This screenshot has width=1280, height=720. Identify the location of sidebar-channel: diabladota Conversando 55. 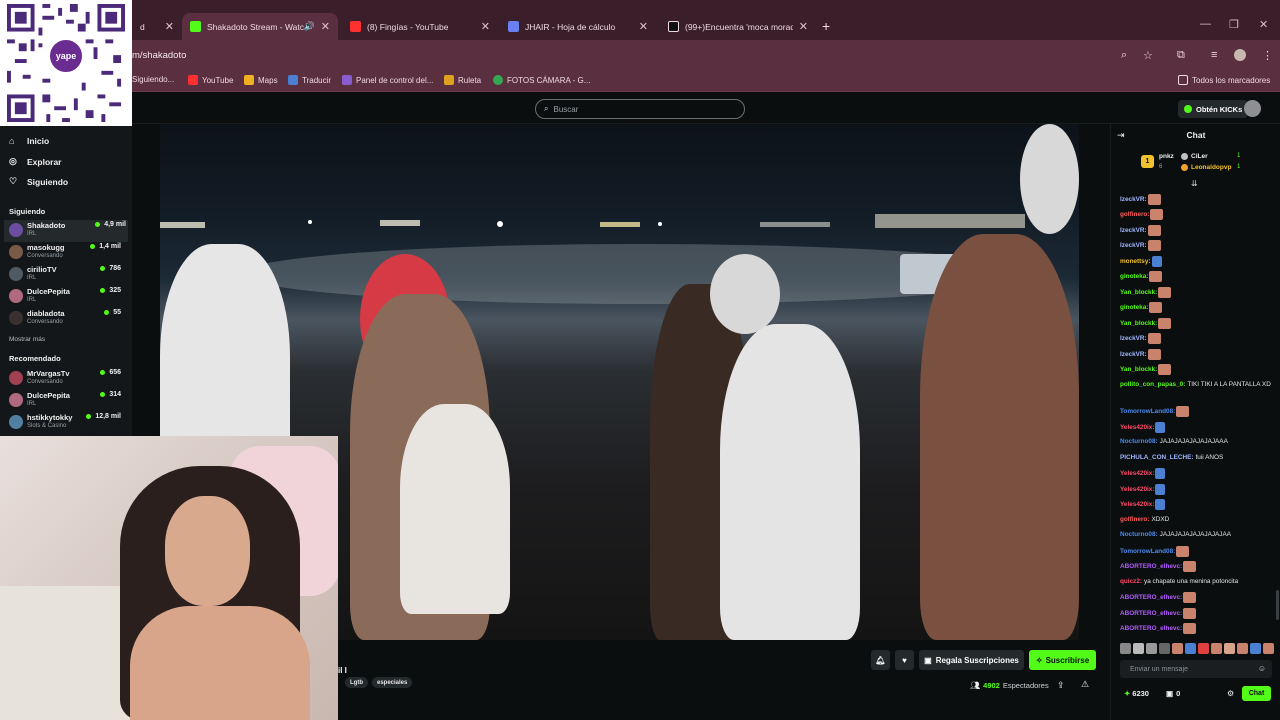
(66, 319).